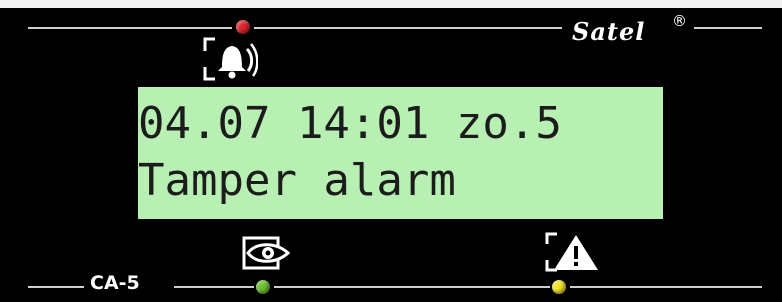 Image resolution: width=782 pixels, height=302 pixels. Describe the element at coordinates (609, 31) in the screenshot. I see `brand-logo: Satel` at that location.